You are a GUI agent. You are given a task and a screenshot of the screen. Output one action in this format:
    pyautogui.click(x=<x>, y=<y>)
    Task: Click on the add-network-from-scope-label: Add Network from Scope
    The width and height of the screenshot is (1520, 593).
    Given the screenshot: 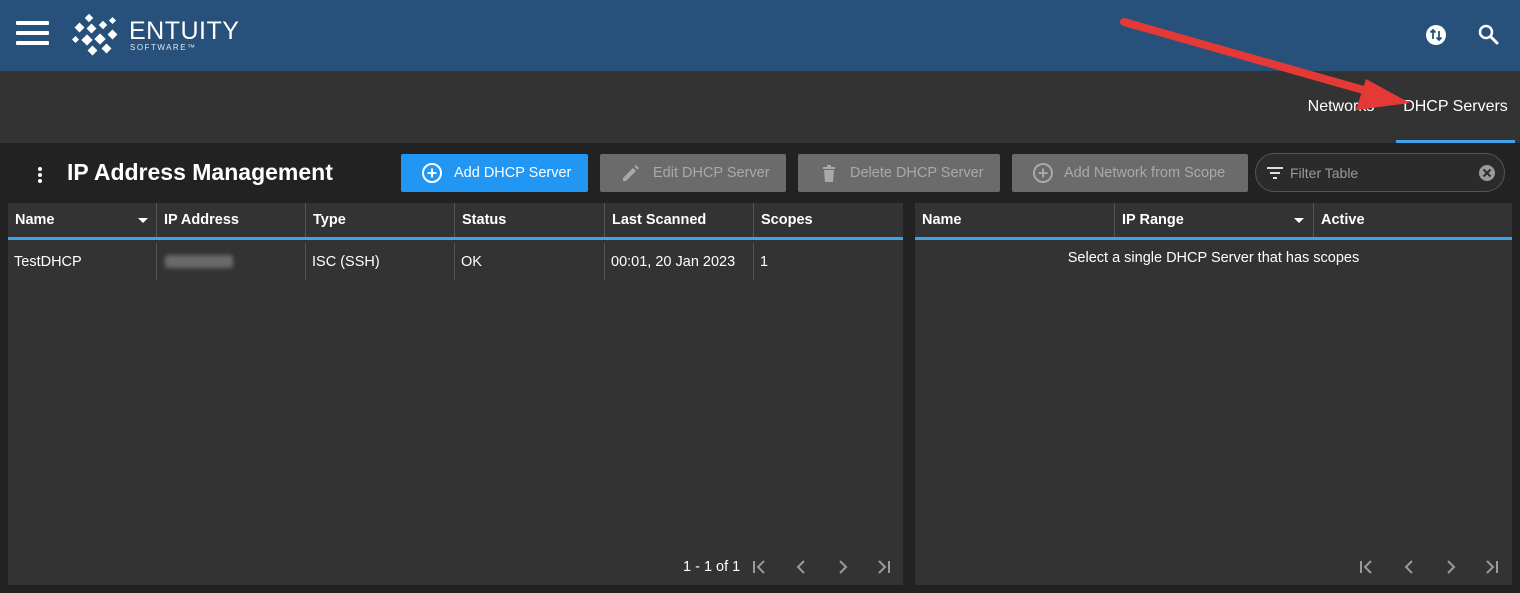 What is the action you would take?
    pyautogui.click(x=1145, y=173)
    